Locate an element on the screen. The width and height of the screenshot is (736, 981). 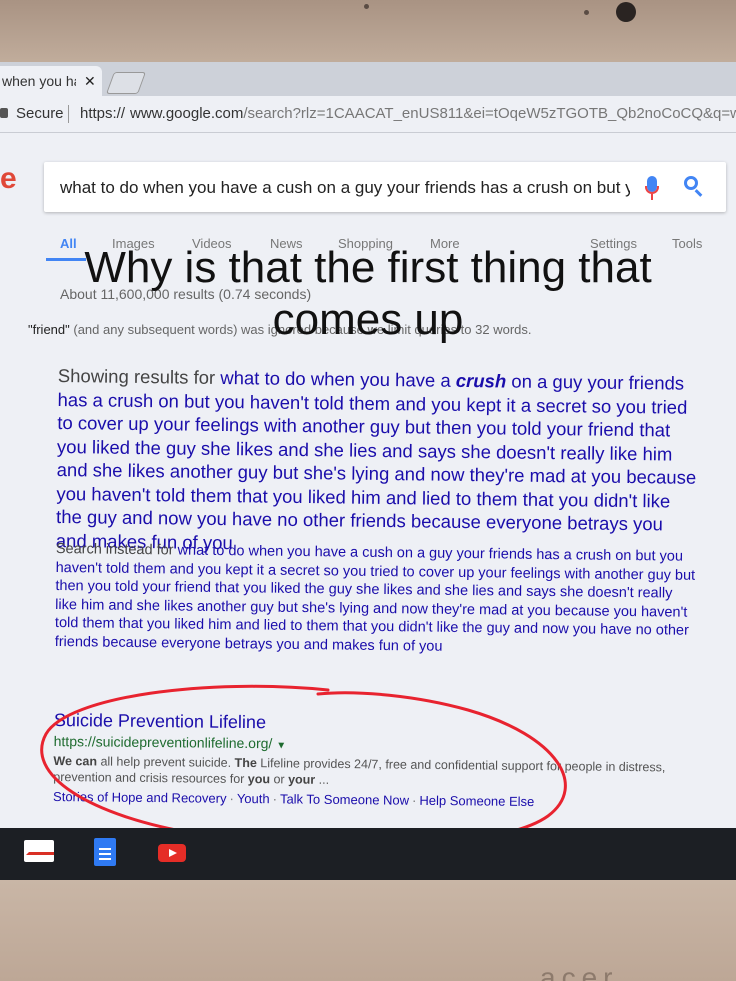
laptop-bezel-top is located at coordinates (368, 33).